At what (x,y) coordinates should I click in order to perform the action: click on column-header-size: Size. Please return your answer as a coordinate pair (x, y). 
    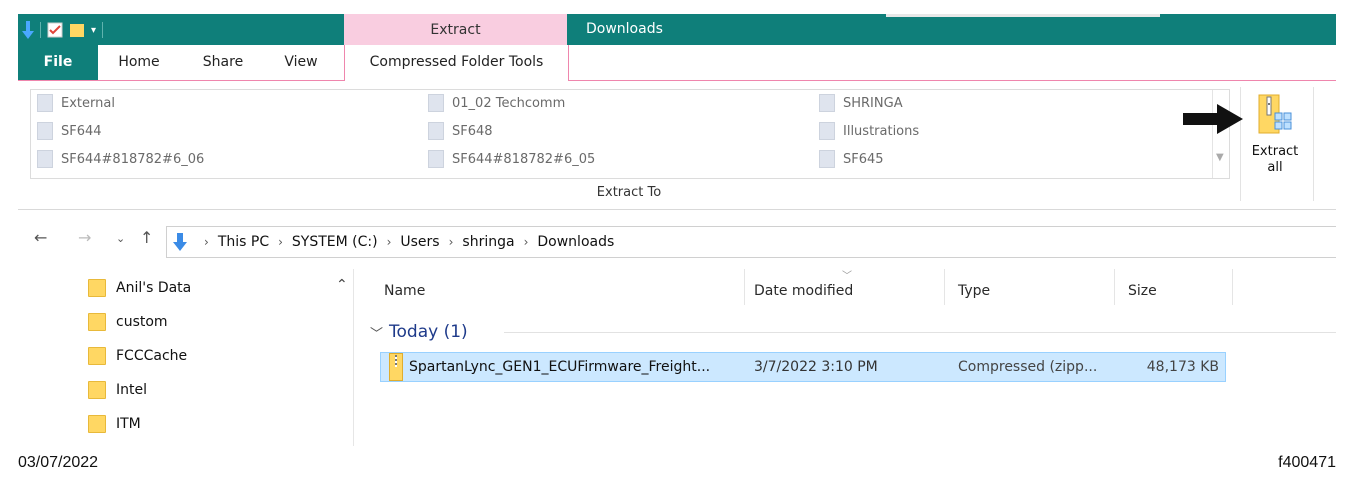
    Looking at the image, I should click on (1178, 291).